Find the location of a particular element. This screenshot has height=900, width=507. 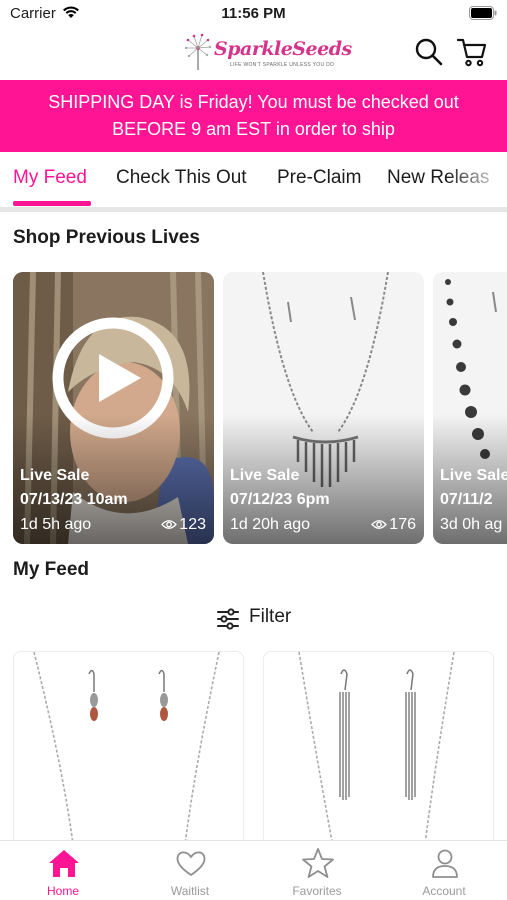

tabbar-favorites: Favorites is located at coordinates (317, 870).